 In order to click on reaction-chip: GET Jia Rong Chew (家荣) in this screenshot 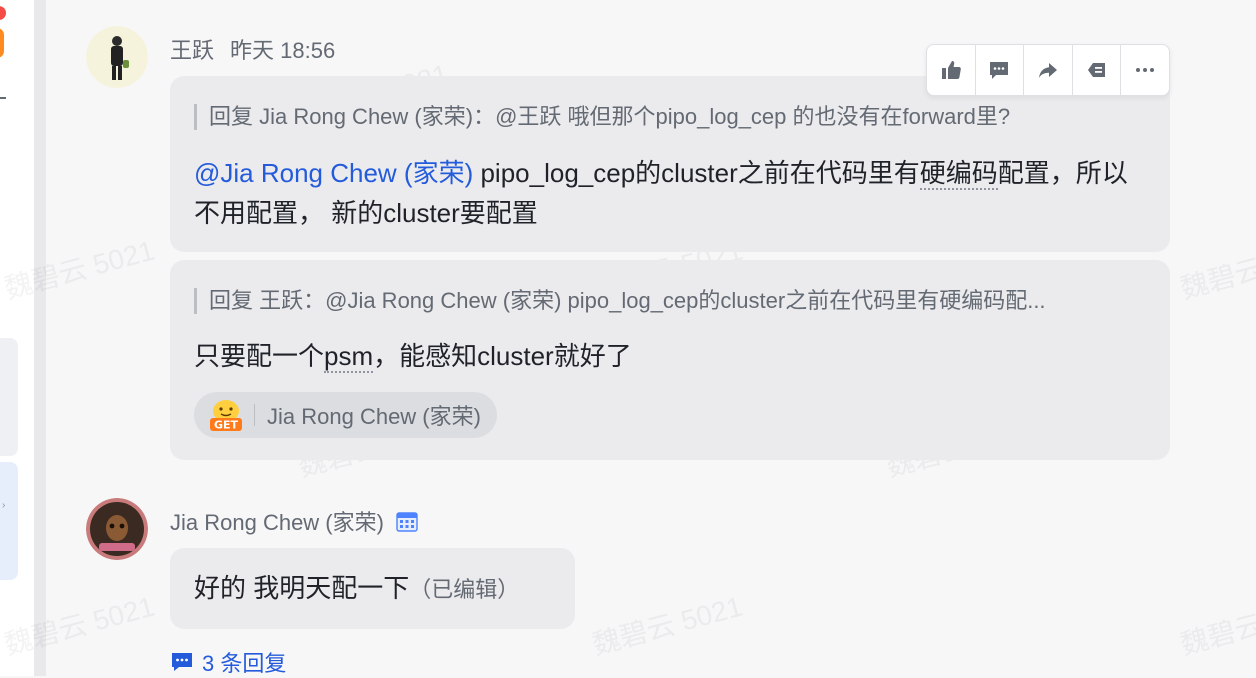, I will do `click(345, 415)`.